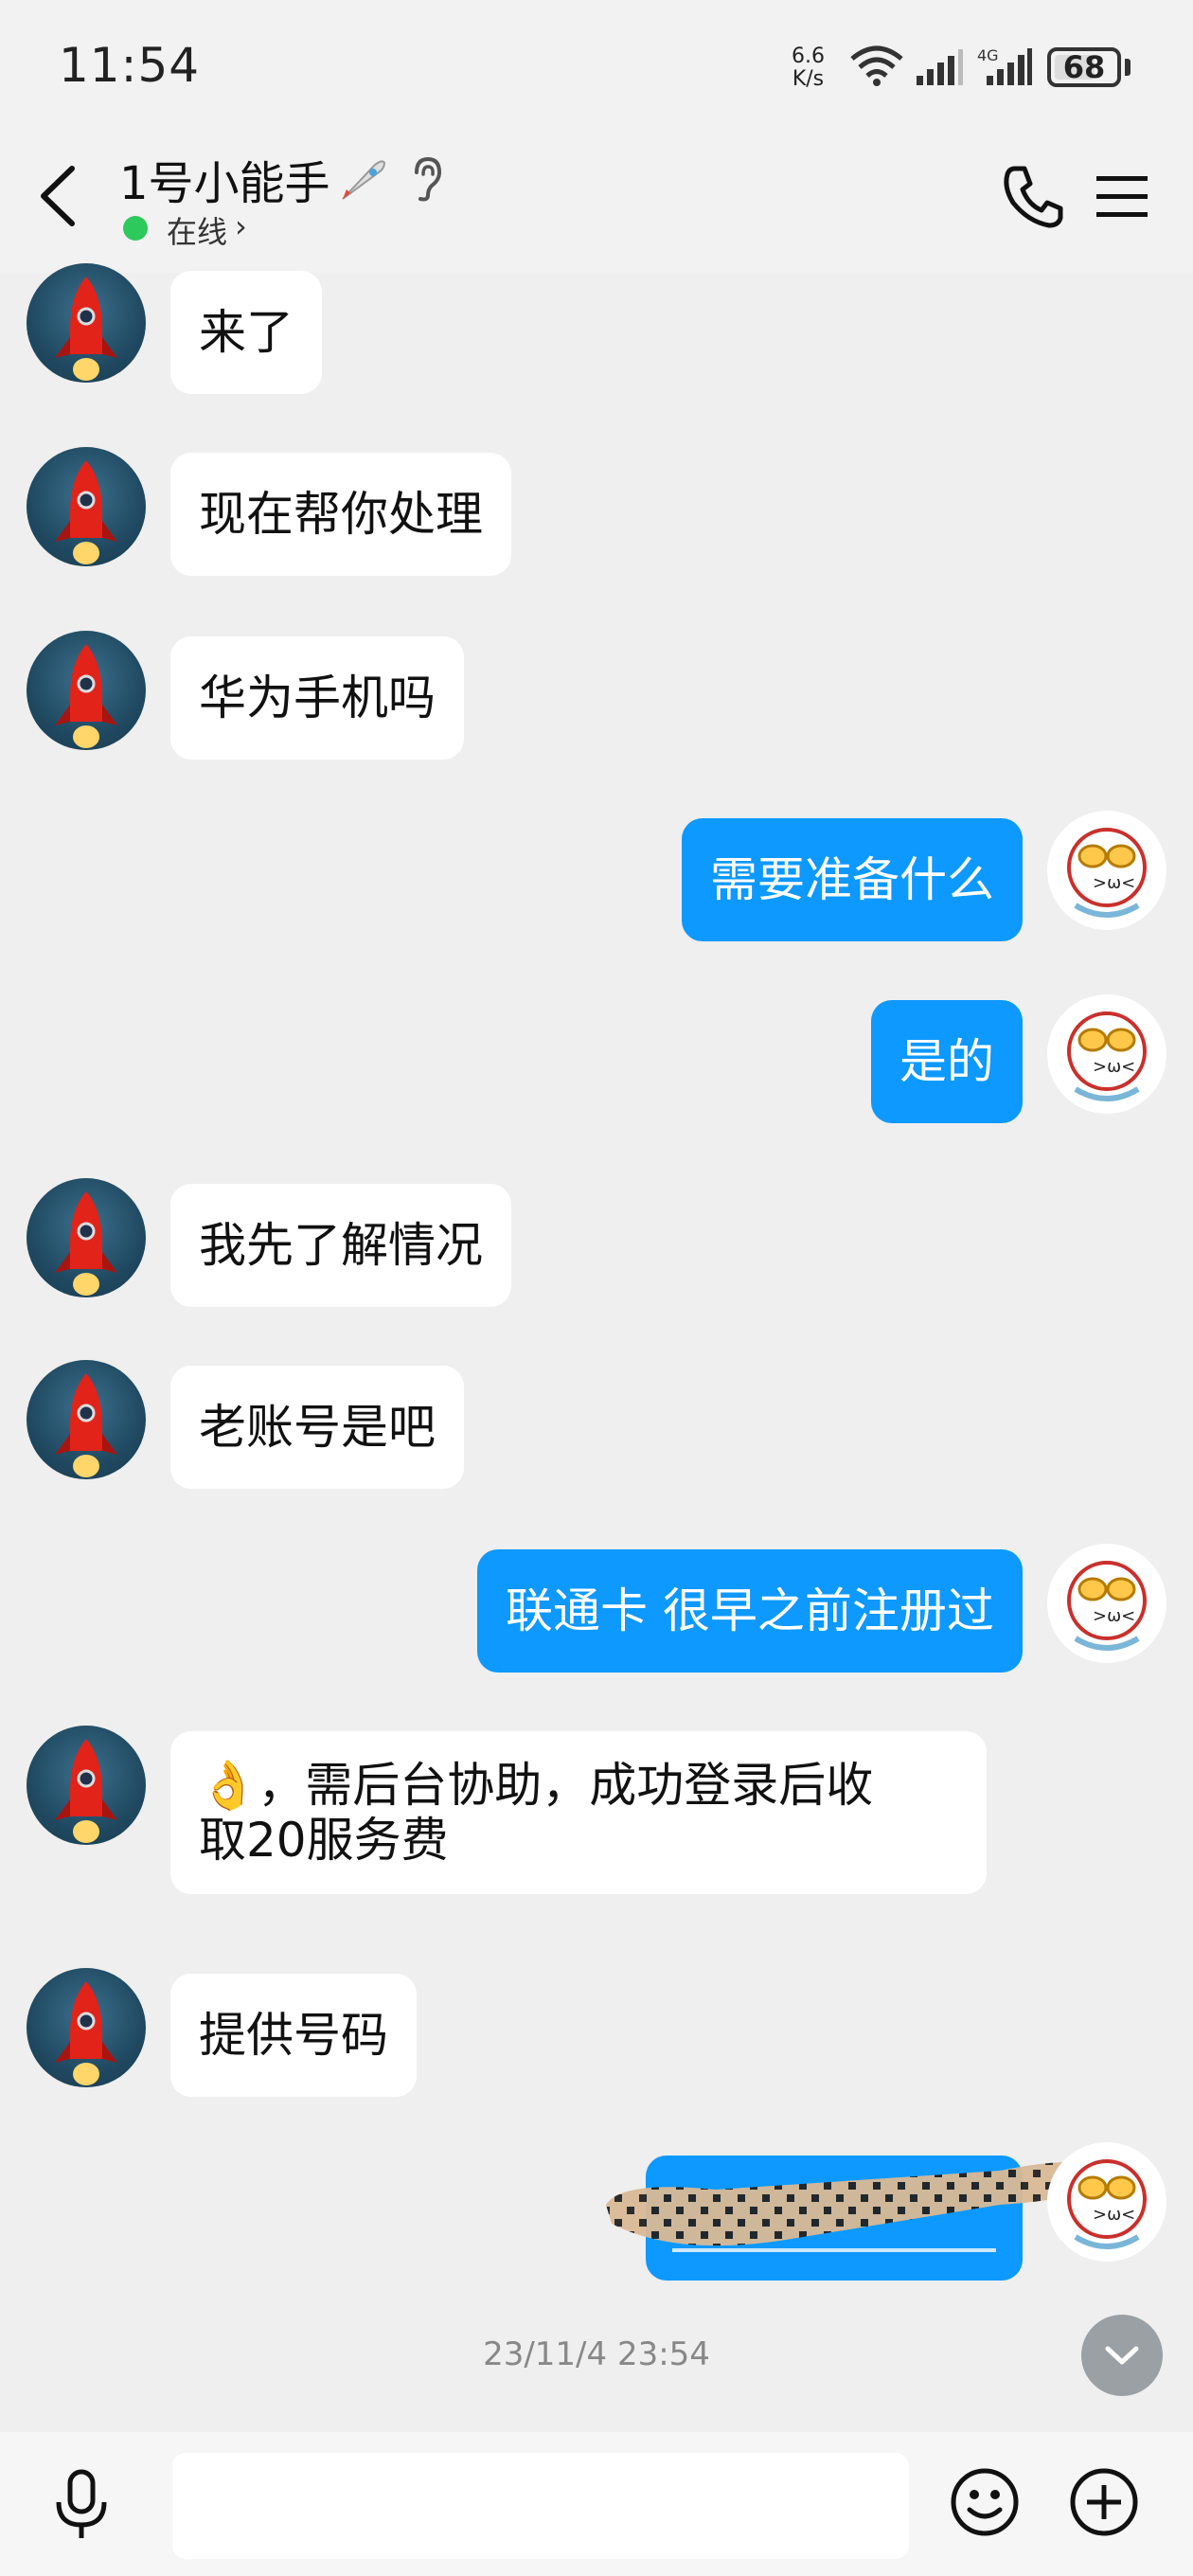  What do you see at coordinates (57, 196) in the screenshot?
I see `back-arrow-icon` at bounding box center [57, 196].